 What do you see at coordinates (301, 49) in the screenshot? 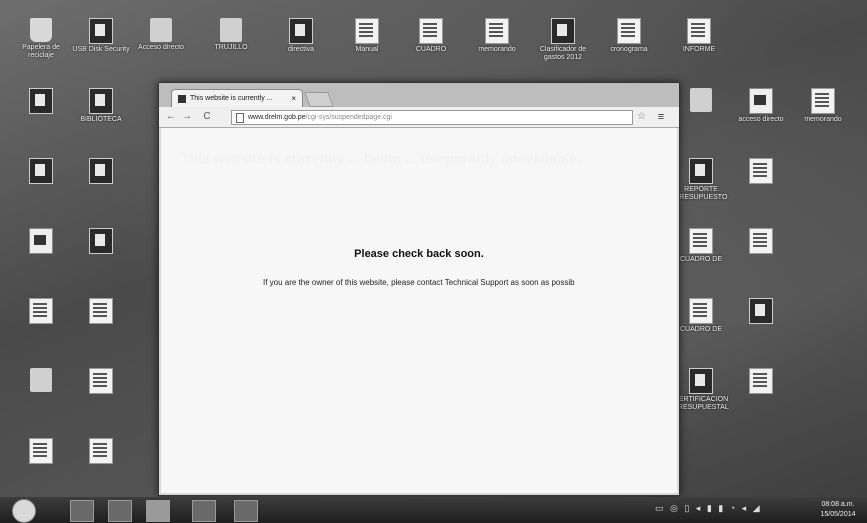
I see `desktop-icon-label: directiva` at bounding box center [301, 49].